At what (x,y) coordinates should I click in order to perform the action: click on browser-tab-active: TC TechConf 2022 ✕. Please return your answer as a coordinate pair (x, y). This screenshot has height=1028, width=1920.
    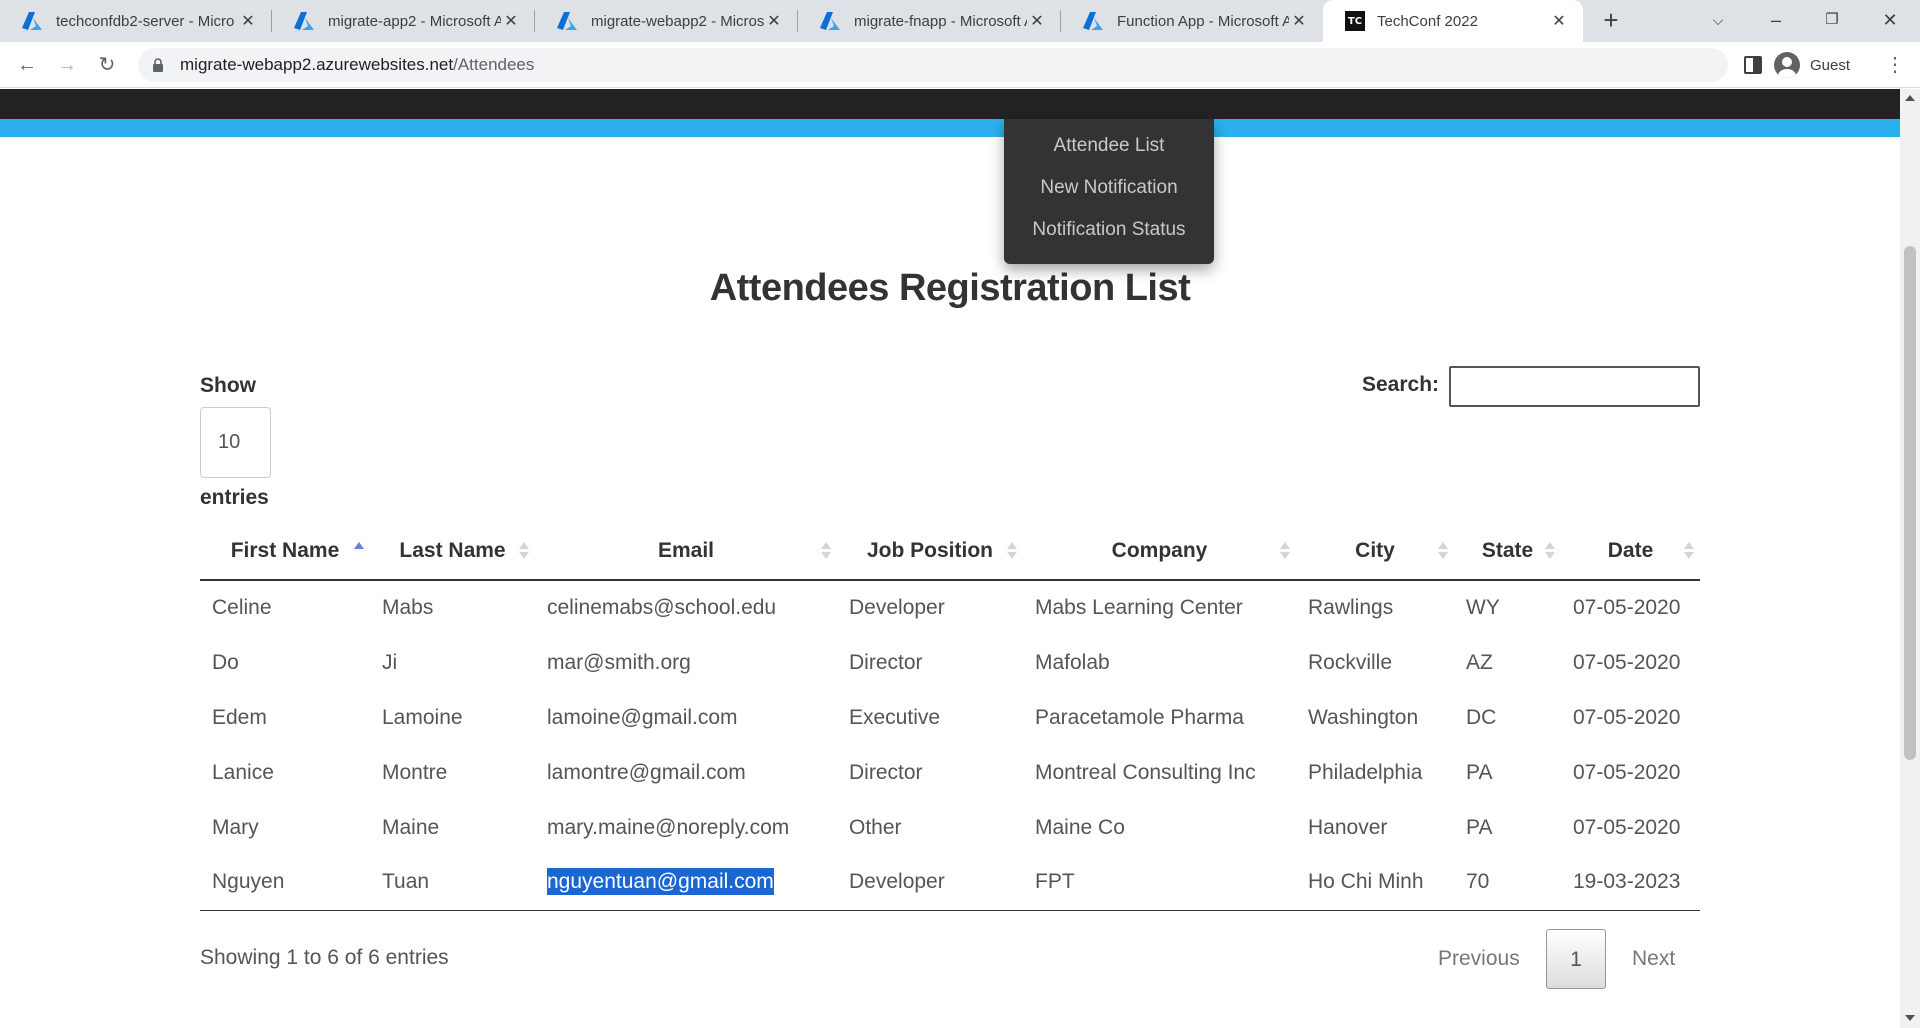
    Looking at the image, I should click on (1453, 21).